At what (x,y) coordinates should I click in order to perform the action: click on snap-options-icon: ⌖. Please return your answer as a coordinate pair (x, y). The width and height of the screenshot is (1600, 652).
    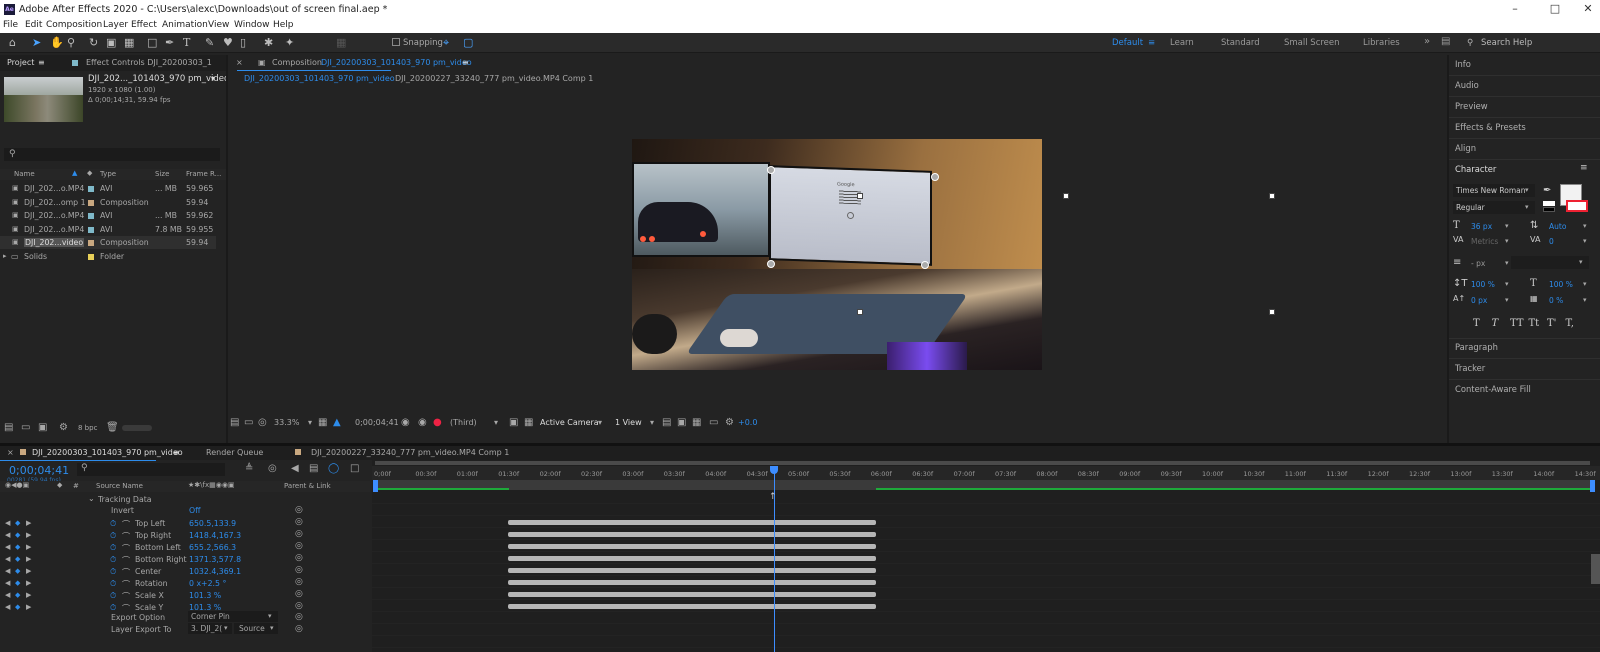
    Looking at the image, I should click on (446, 43).